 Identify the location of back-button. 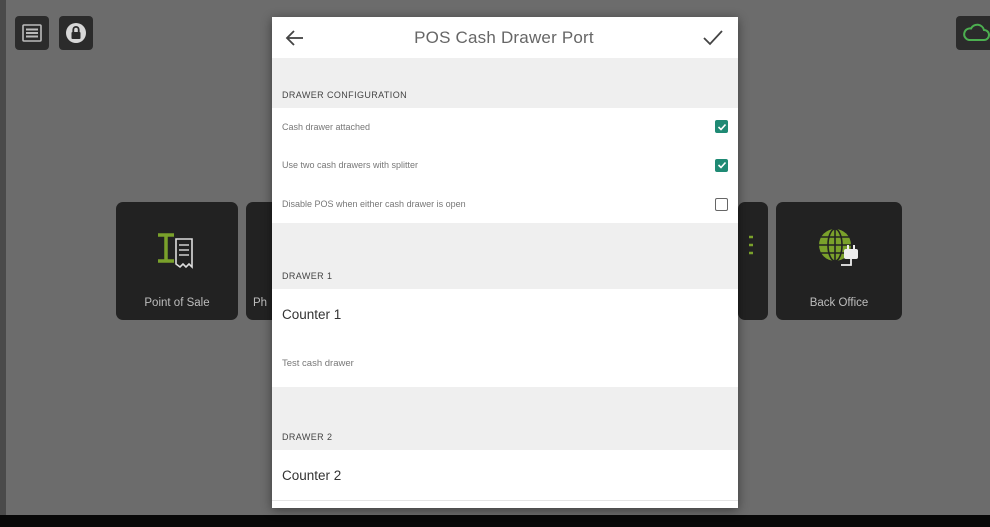
(295, 38).